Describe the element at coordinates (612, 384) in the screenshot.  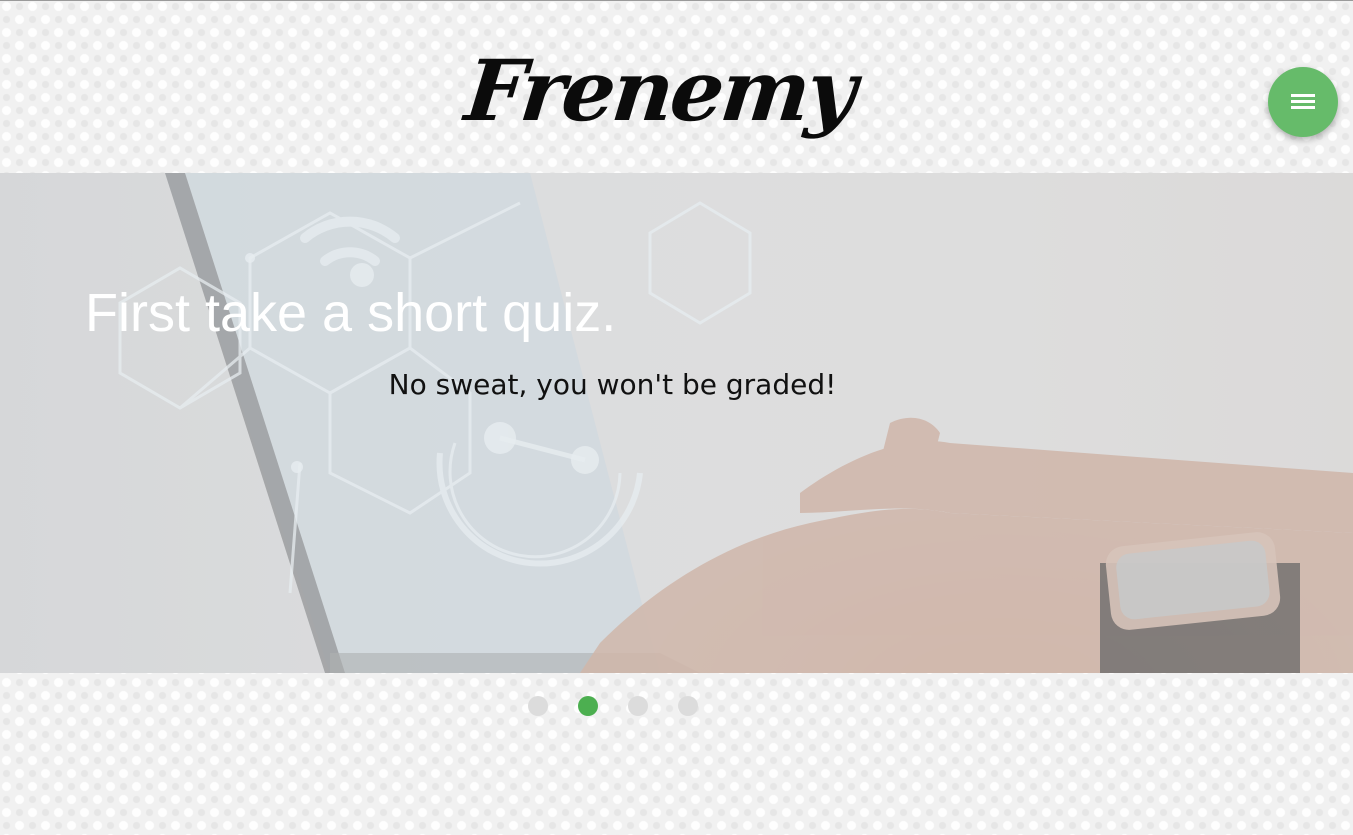
I see `slide-subtitle: No sweat, you won't be graded!` at that location.